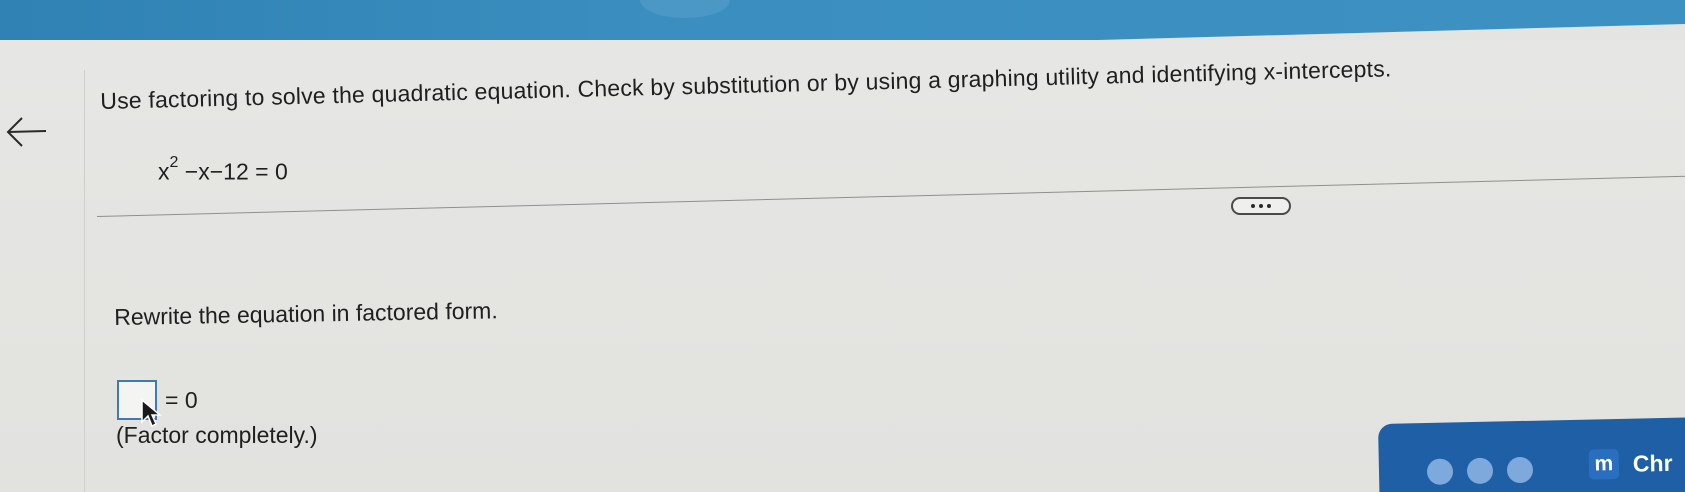  Describe the element at coordinates (84, 281) in the screenshot. I see `left-divider` at that location.